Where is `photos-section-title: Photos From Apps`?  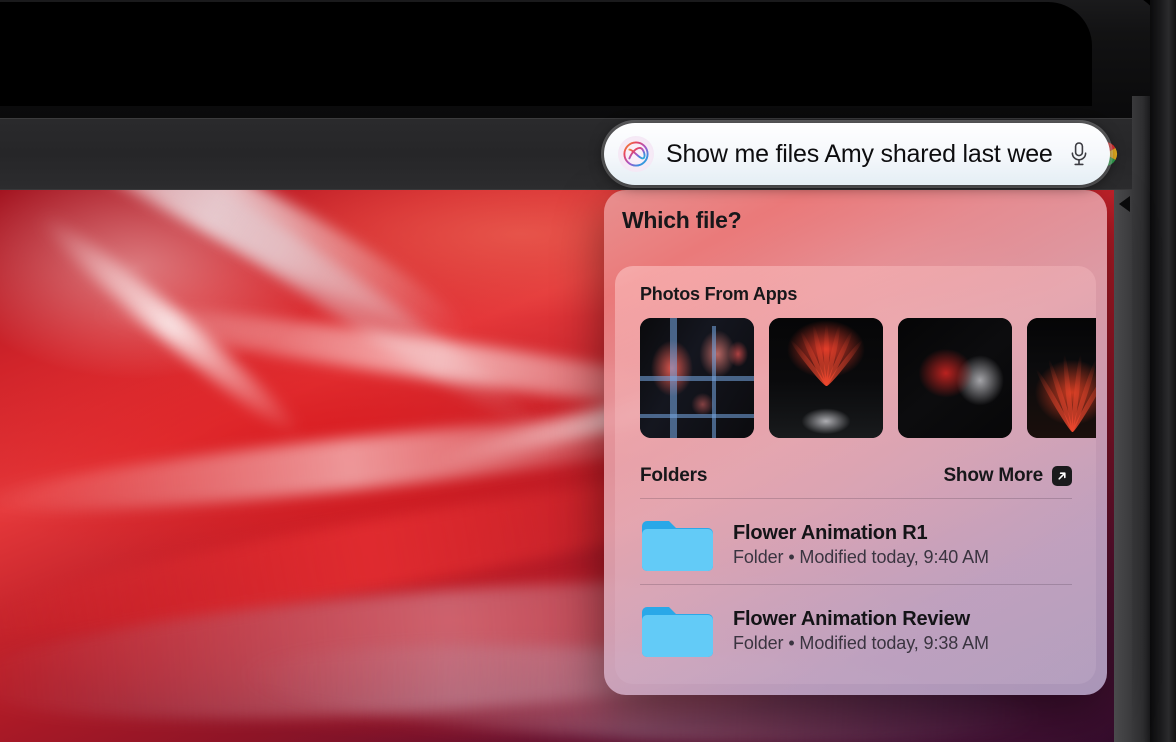 photos-section-title: Photos From Apps is located at coordinates (719, 294).